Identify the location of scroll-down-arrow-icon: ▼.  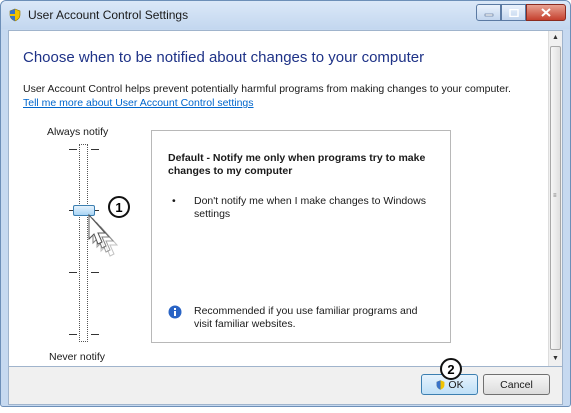
(555, 359).